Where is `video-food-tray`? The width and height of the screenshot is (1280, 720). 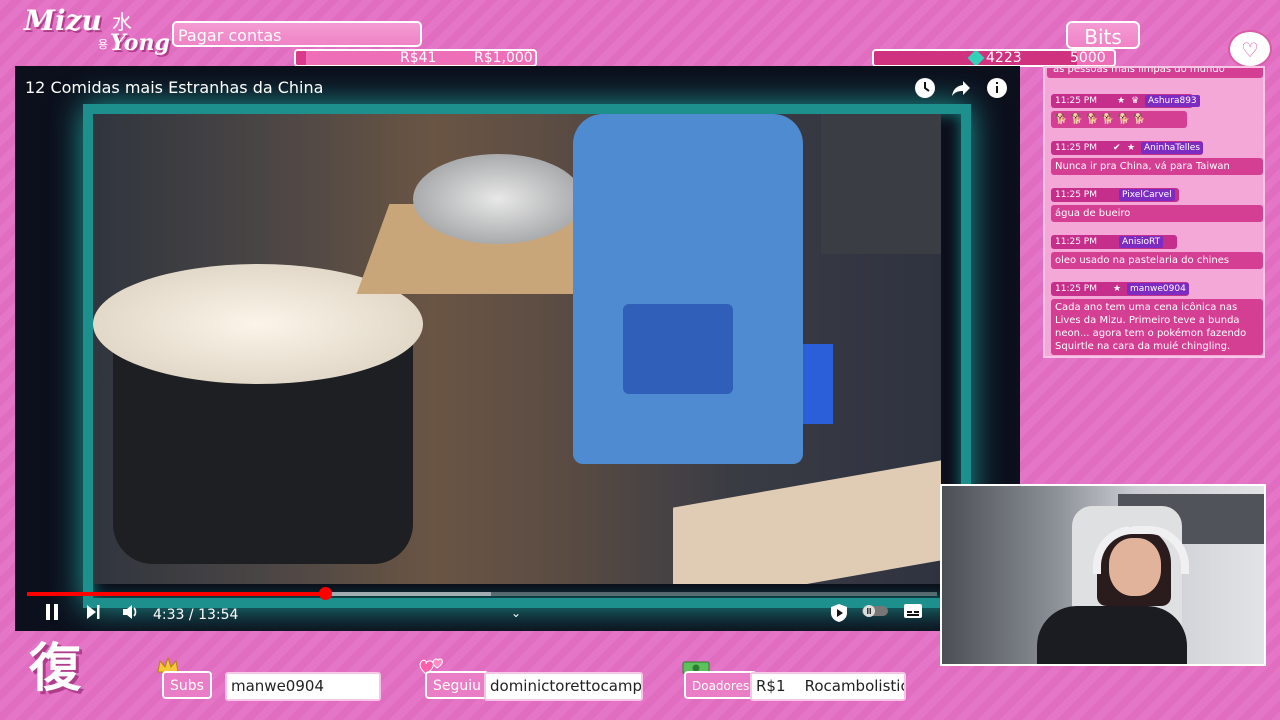 video-food-tray is located at coordinates (807, 522).